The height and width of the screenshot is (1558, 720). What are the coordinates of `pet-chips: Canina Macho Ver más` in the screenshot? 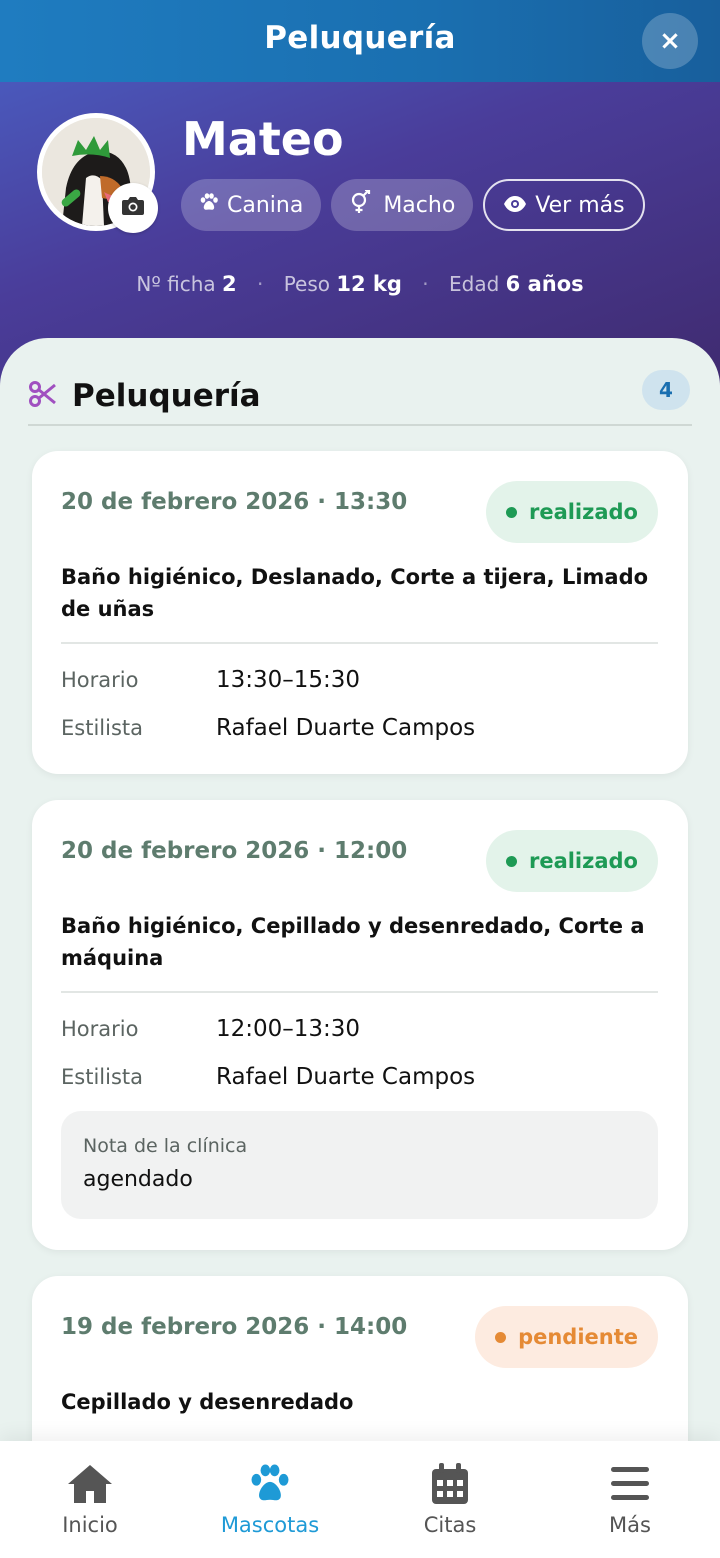 It's located at (413, 205).